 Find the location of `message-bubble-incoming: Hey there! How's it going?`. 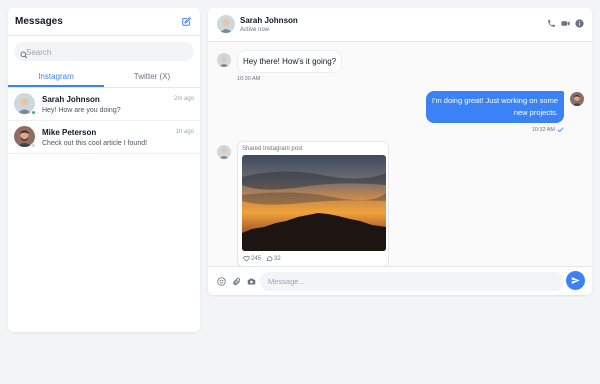

message-bubble-incoming: Hey there! How's it going? is located at coordinates (290, 61).